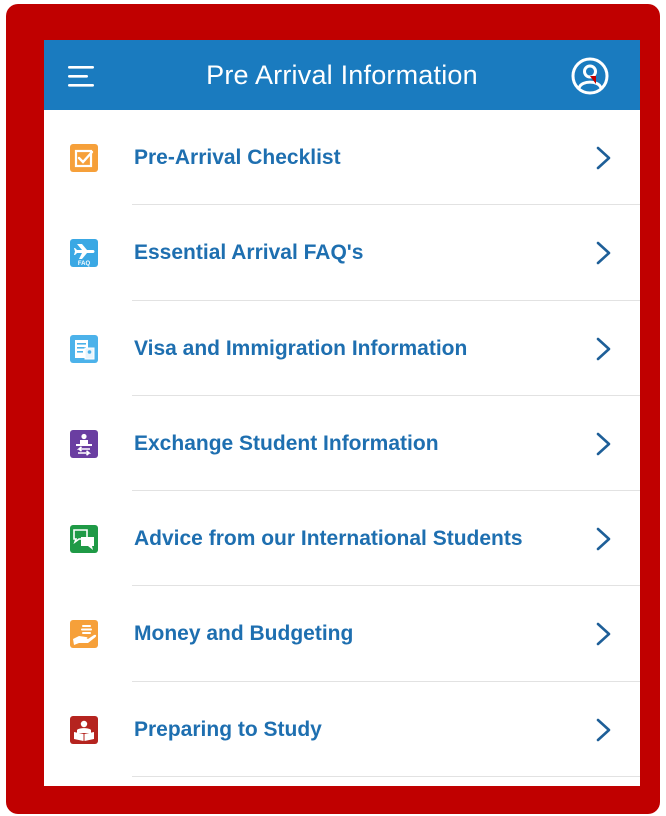 The height and width of the screenshot is (816, 666). What do you see at coordinates (237, 157) in the screenshot?
I see `list-item-label: Pre-Arrival Checklist` at bounding box center [237, 157].